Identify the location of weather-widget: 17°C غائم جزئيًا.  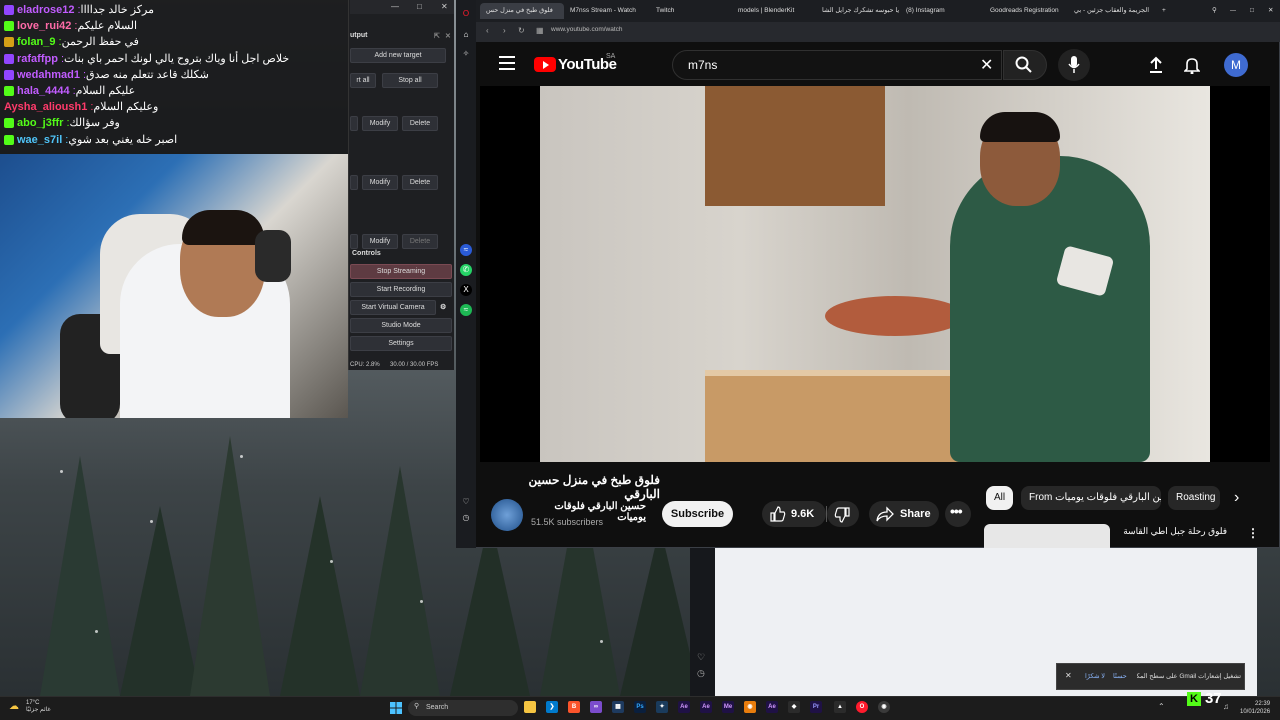
(38, 707).